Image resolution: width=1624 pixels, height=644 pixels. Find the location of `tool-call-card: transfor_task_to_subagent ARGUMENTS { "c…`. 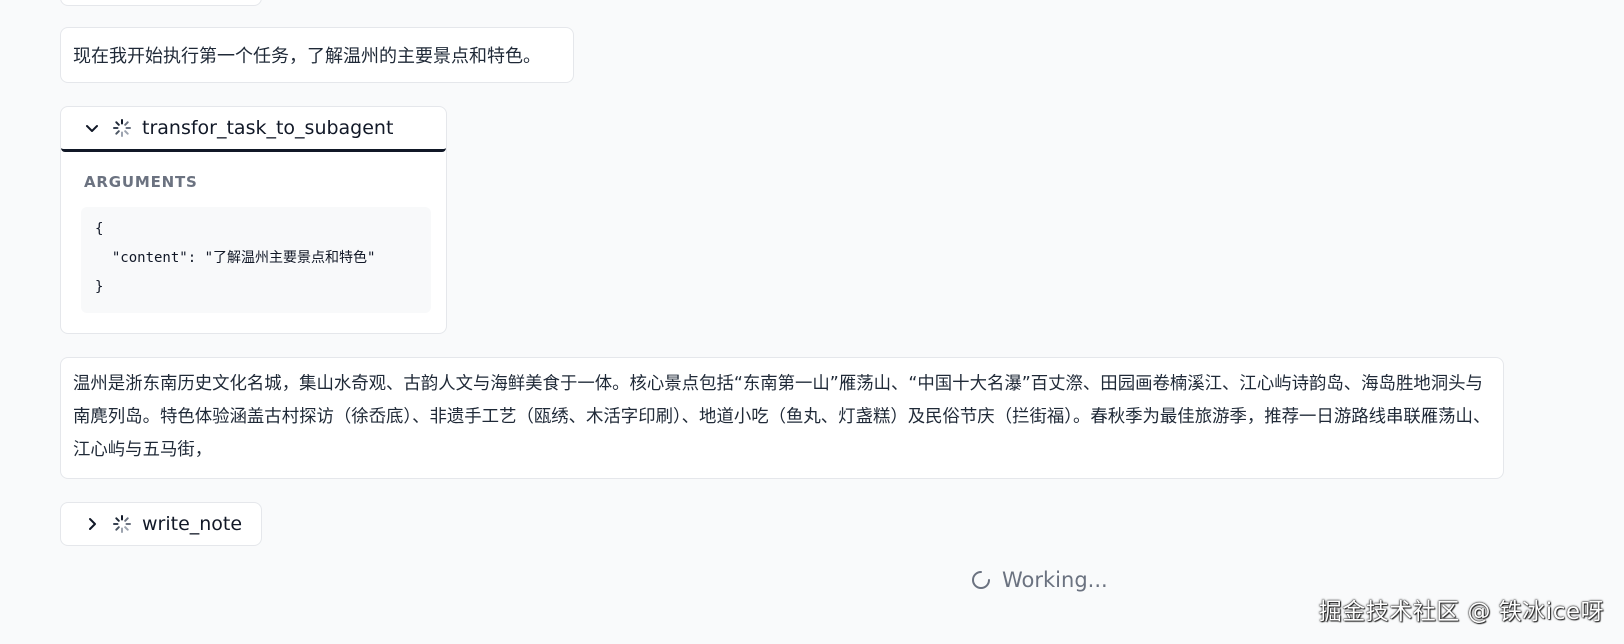

tool-call-card: transfor_task_to_subagent ARGUMENTS { "c… is located at coordinates (253, 220).